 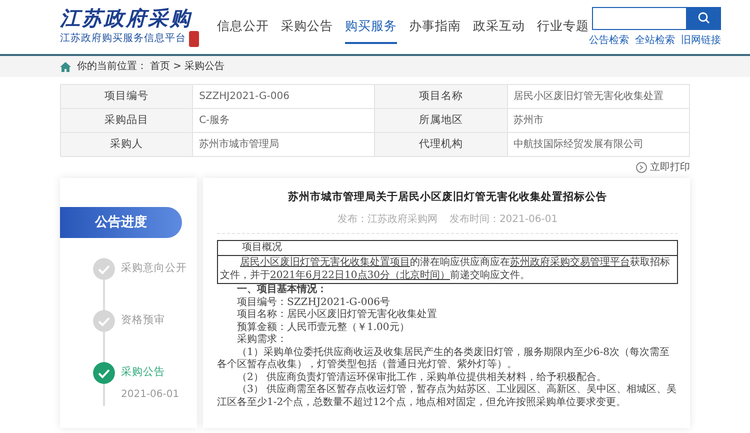 What do you see at coordinates (126, 19) in the screenshot?
I see `logo-title: 江苏政府采购` at bounding box center [126, 19].